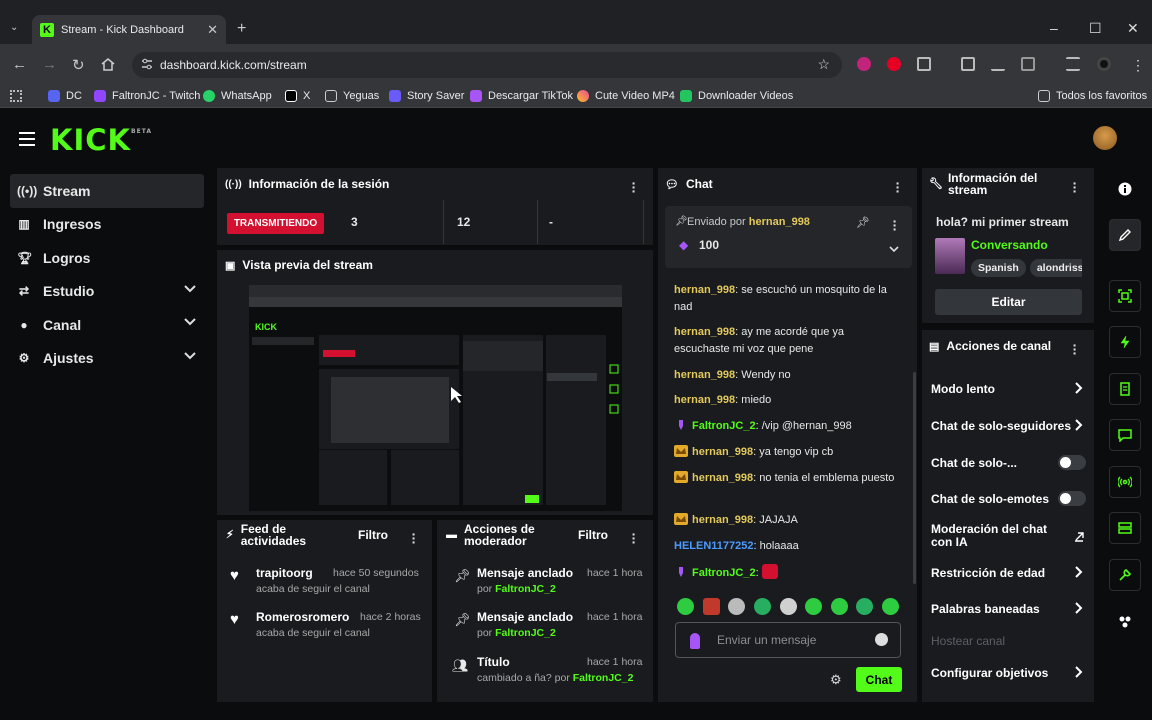  I want to click on category-thumbnail, so click(950, 256).